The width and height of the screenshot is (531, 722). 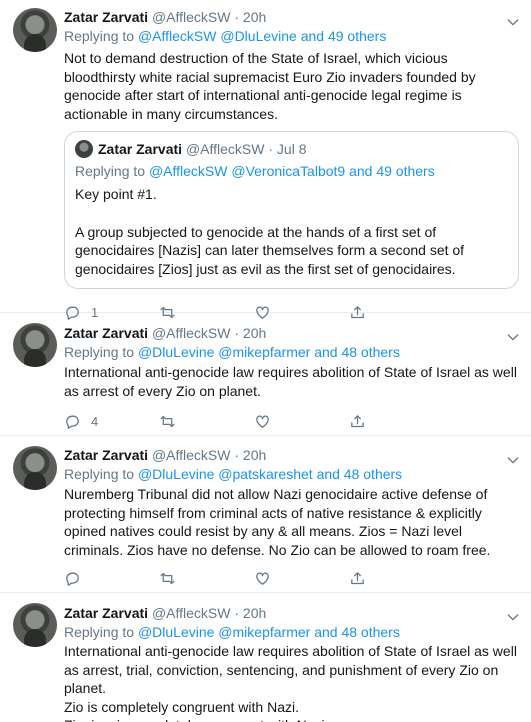 I want to click on tweet-actions: 4, so click(x=254, y=421).